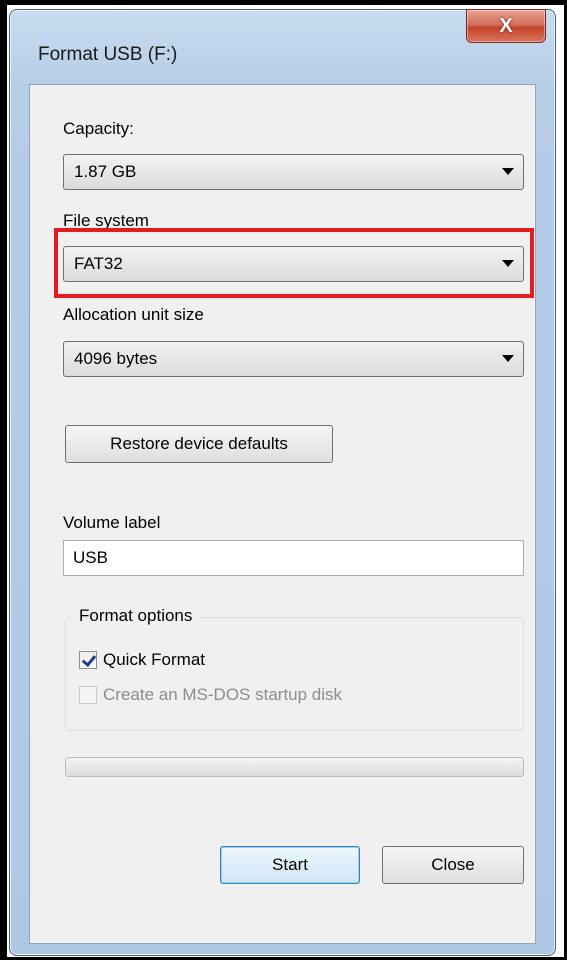  I want to click on format-options-title: Format options, so click(136, 616).